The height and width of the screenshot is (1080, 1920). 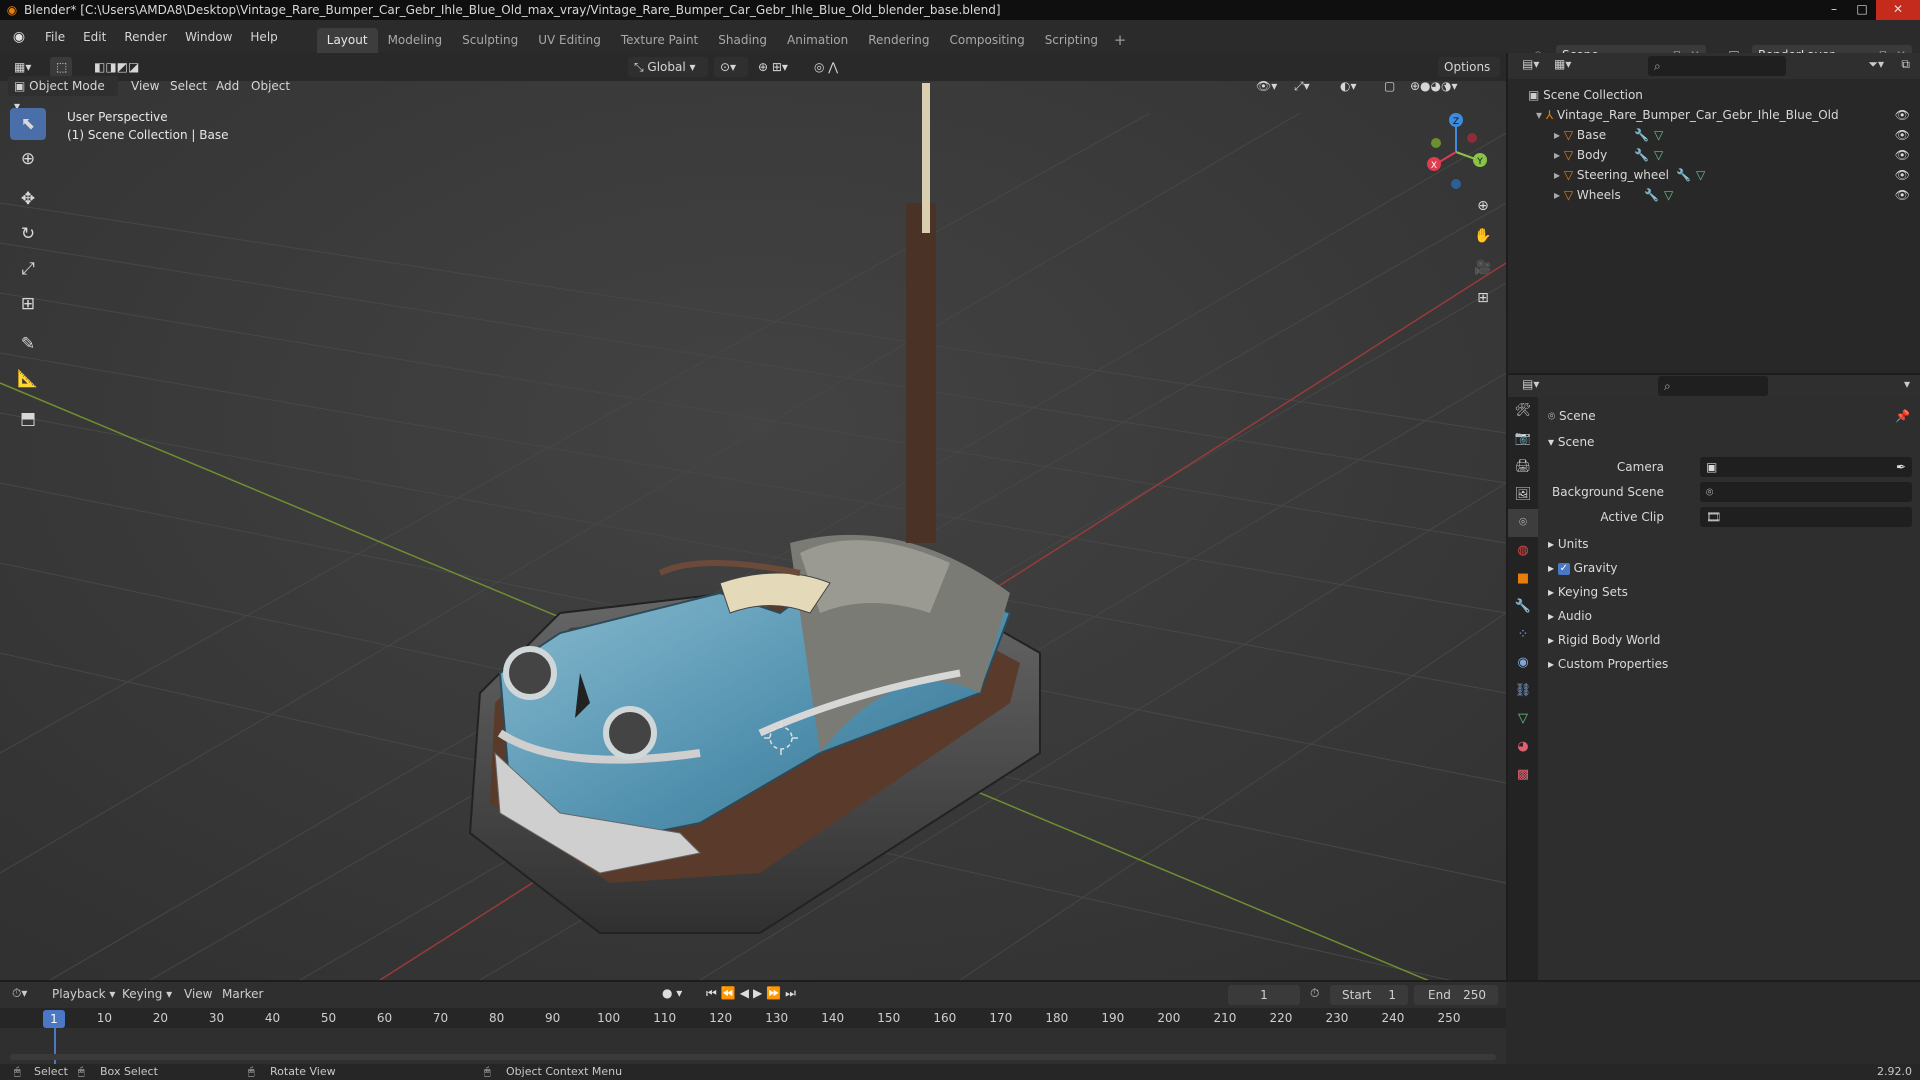 I want to click on rigid-body-world-section: ▸ Rigid Body World, so click(x=1729, y=640).